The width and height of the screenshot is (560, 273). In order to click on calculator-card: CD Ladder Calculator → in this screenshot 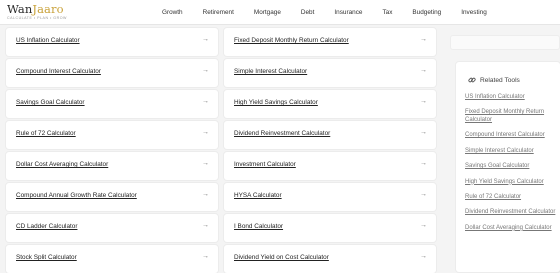, I will do `click(112, 228)`.